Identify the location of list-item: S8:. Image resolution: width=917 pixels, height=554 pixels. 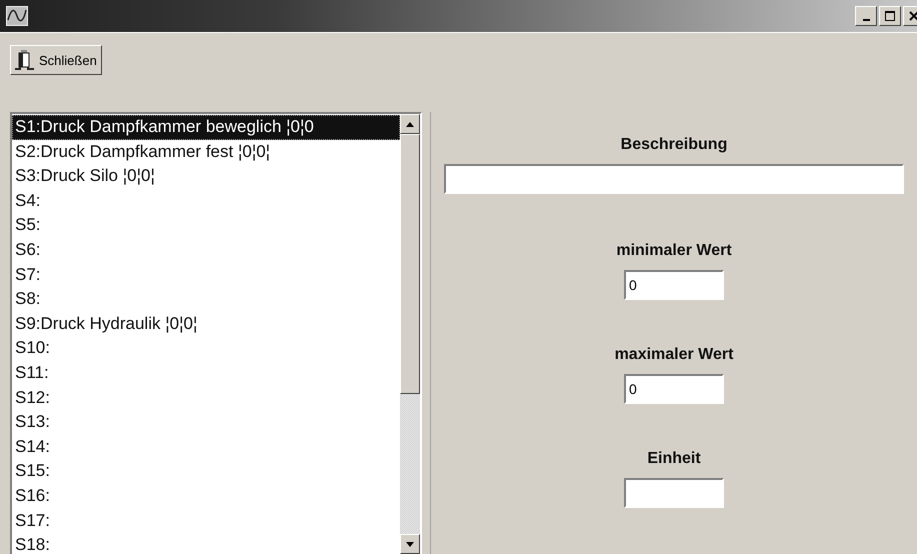
(206, 299).